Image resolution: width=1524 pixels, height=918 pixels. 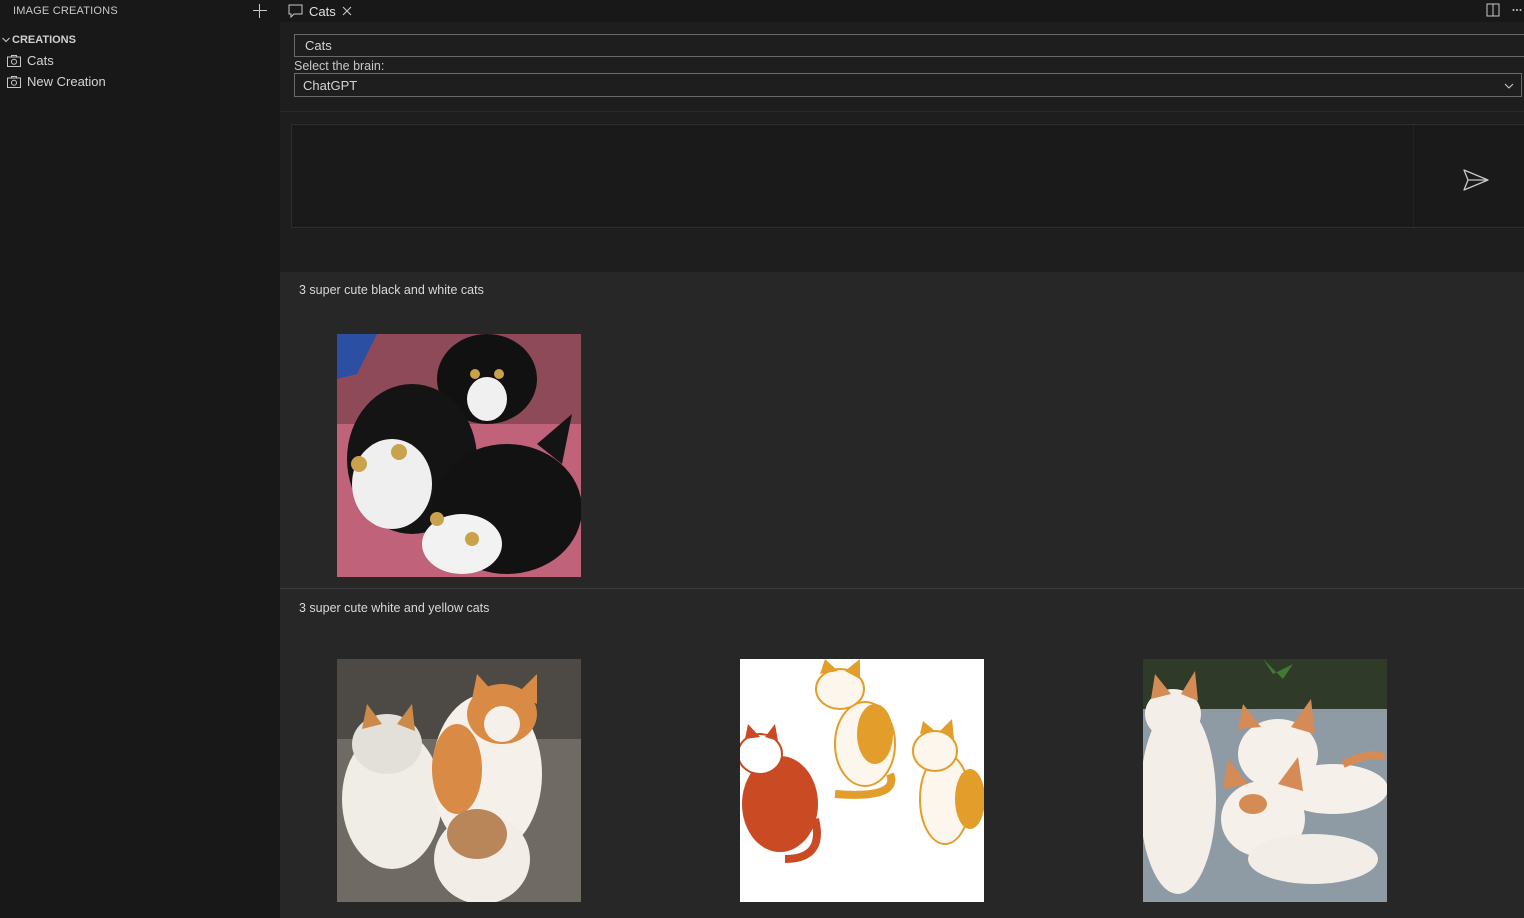 I want to click on tab-actions, so click(x=1504, y=10).